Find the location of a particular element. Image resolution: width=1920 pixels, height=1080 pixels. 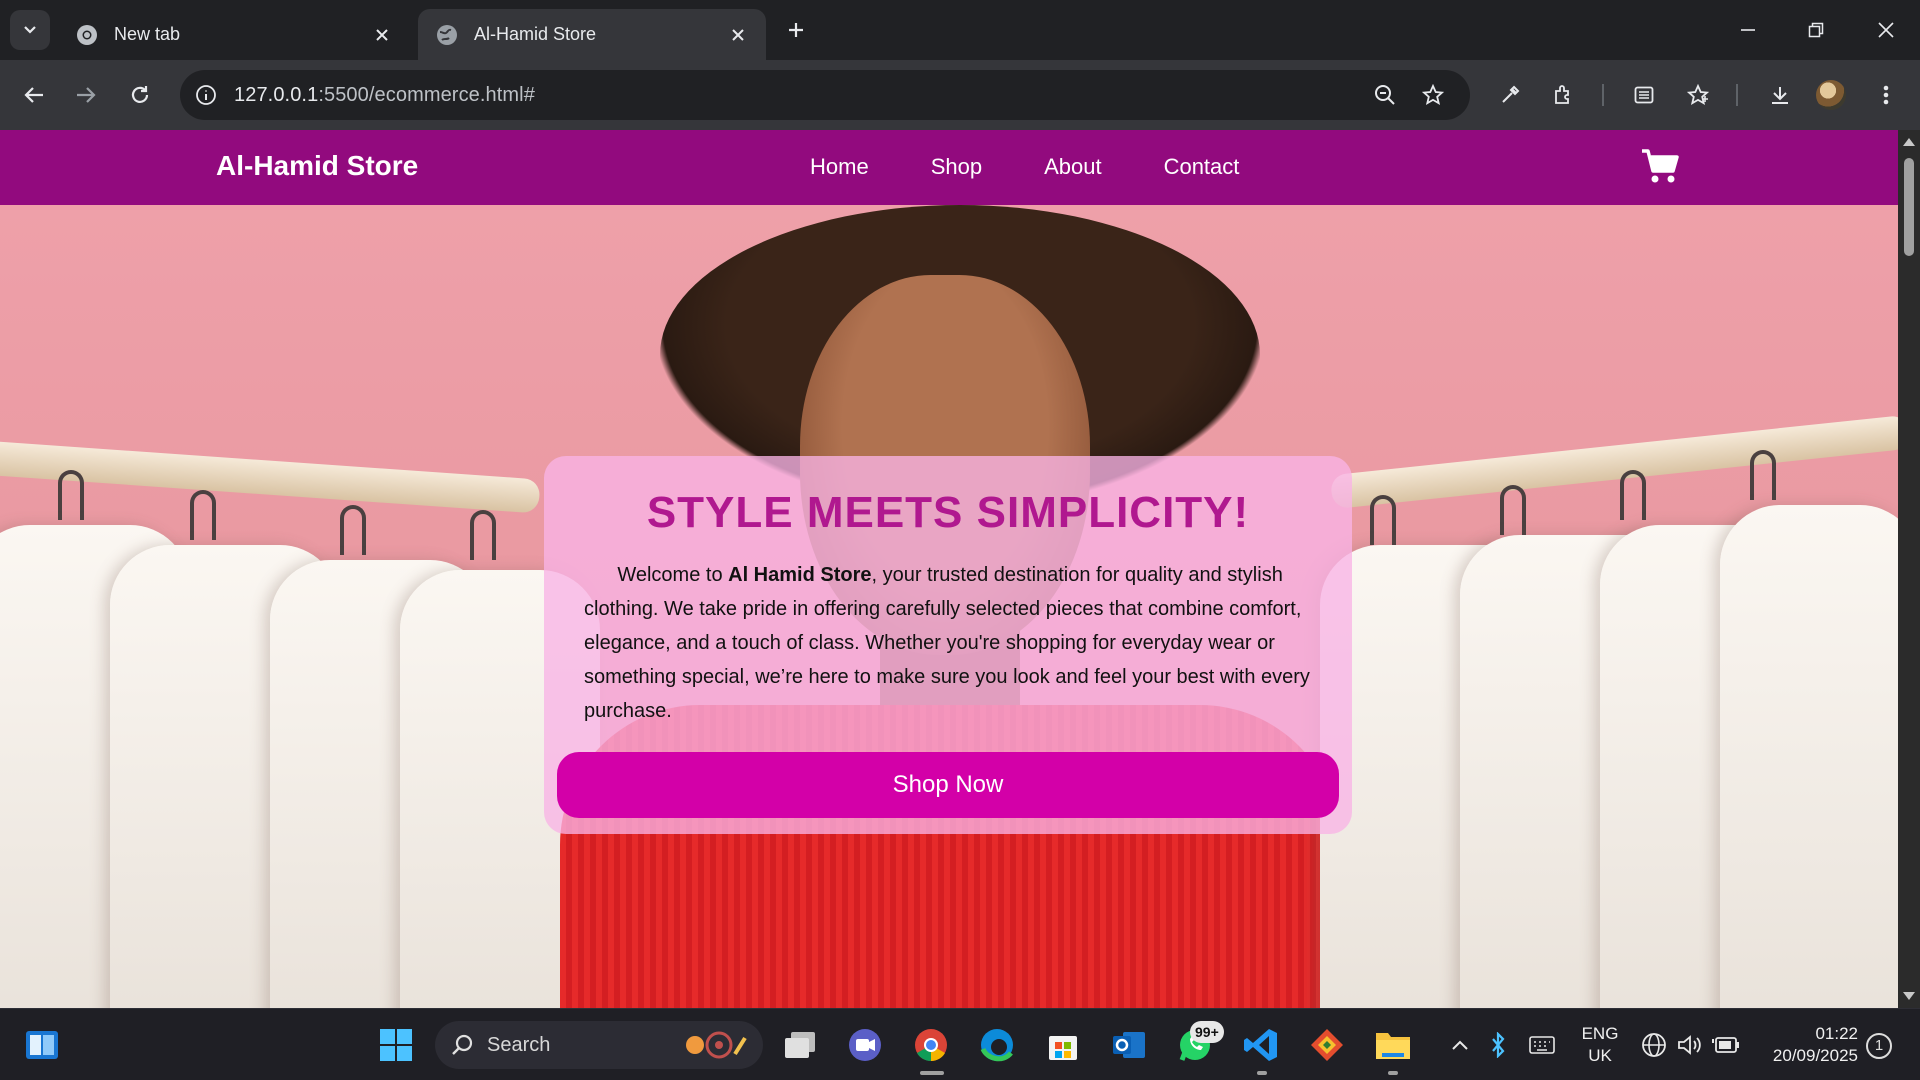

minimize-icon is located at coordinates (1748, 30).